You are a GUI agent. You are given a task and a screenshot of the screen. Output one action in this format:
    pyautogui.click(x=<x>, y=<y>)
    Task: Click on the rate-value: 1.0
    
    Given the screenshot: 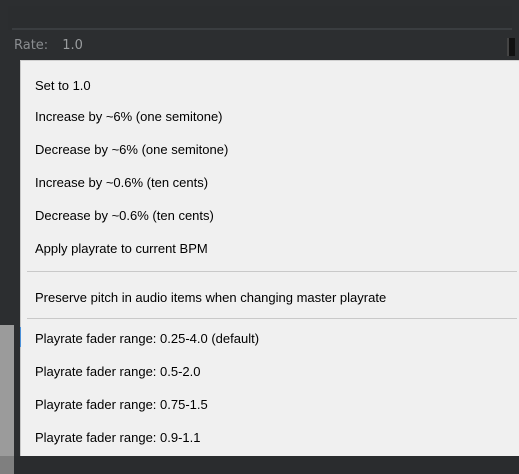 What is the action you would take?
    pyautogui.click(x=72, y=45)
    